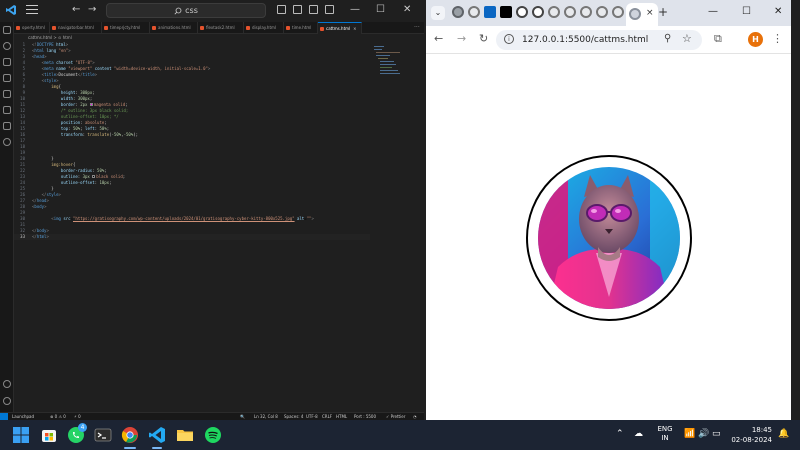 Image resolution: width=800 pixels, height=450 pixels. I want to click on notification-bell-icon: 🔔, so click(783, 434).